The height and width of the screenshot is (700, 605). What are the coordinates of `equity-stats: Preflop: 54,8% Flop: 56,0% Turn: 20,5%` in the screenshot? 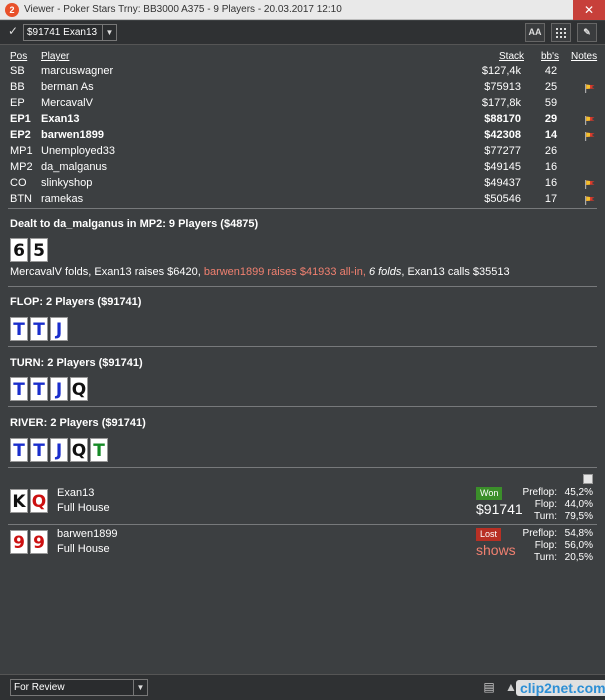 It's located at (548, 546).